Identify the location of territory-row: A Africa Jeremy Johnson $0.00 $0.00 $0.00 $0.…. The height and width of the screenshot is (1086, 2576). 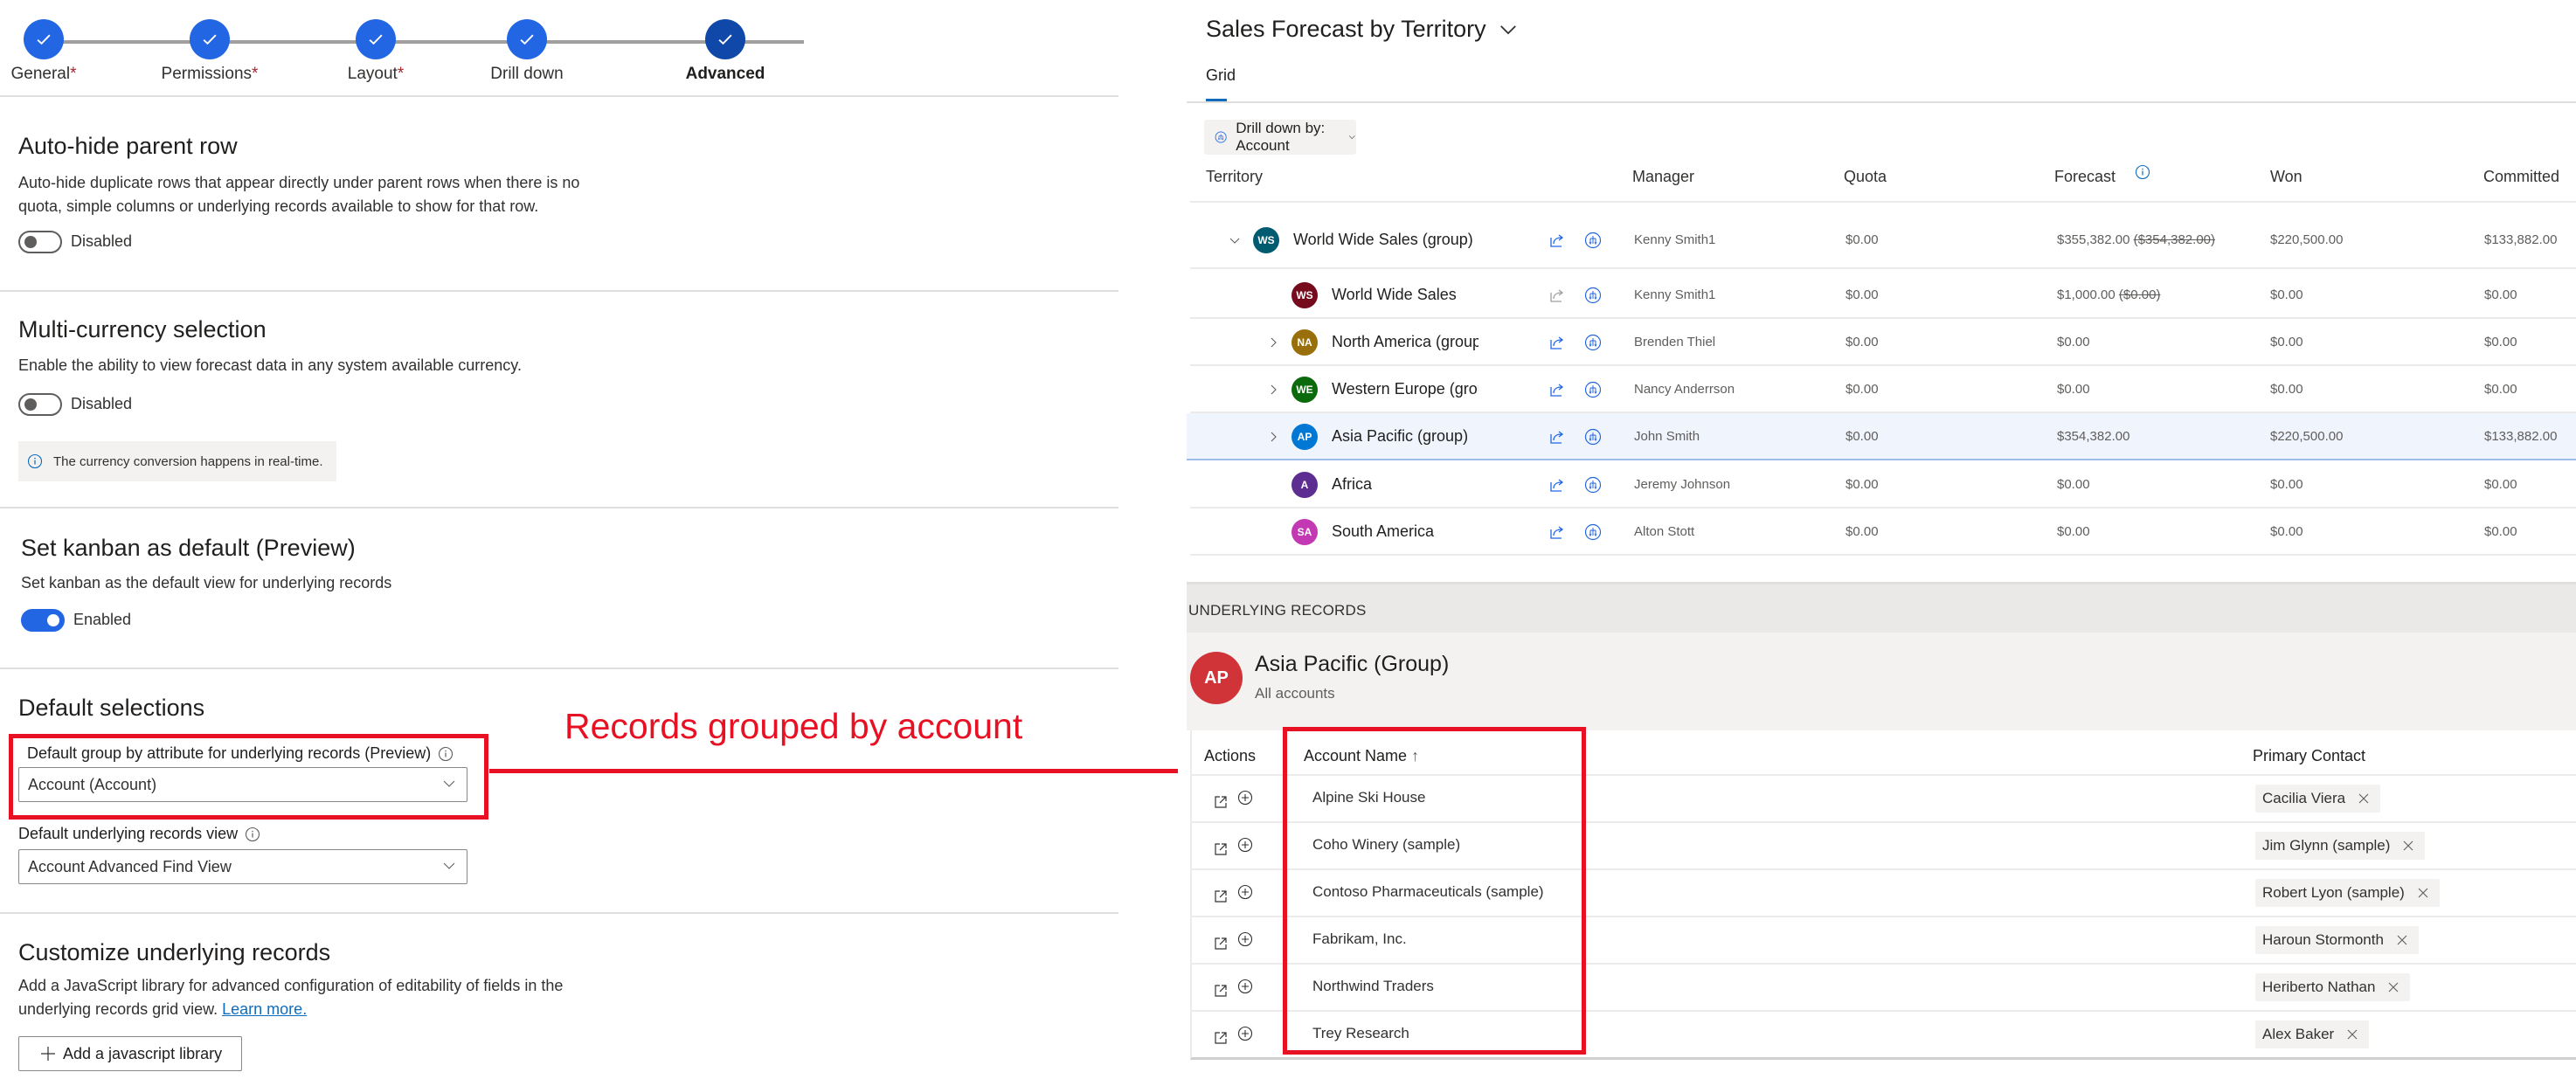
(1881, 484).